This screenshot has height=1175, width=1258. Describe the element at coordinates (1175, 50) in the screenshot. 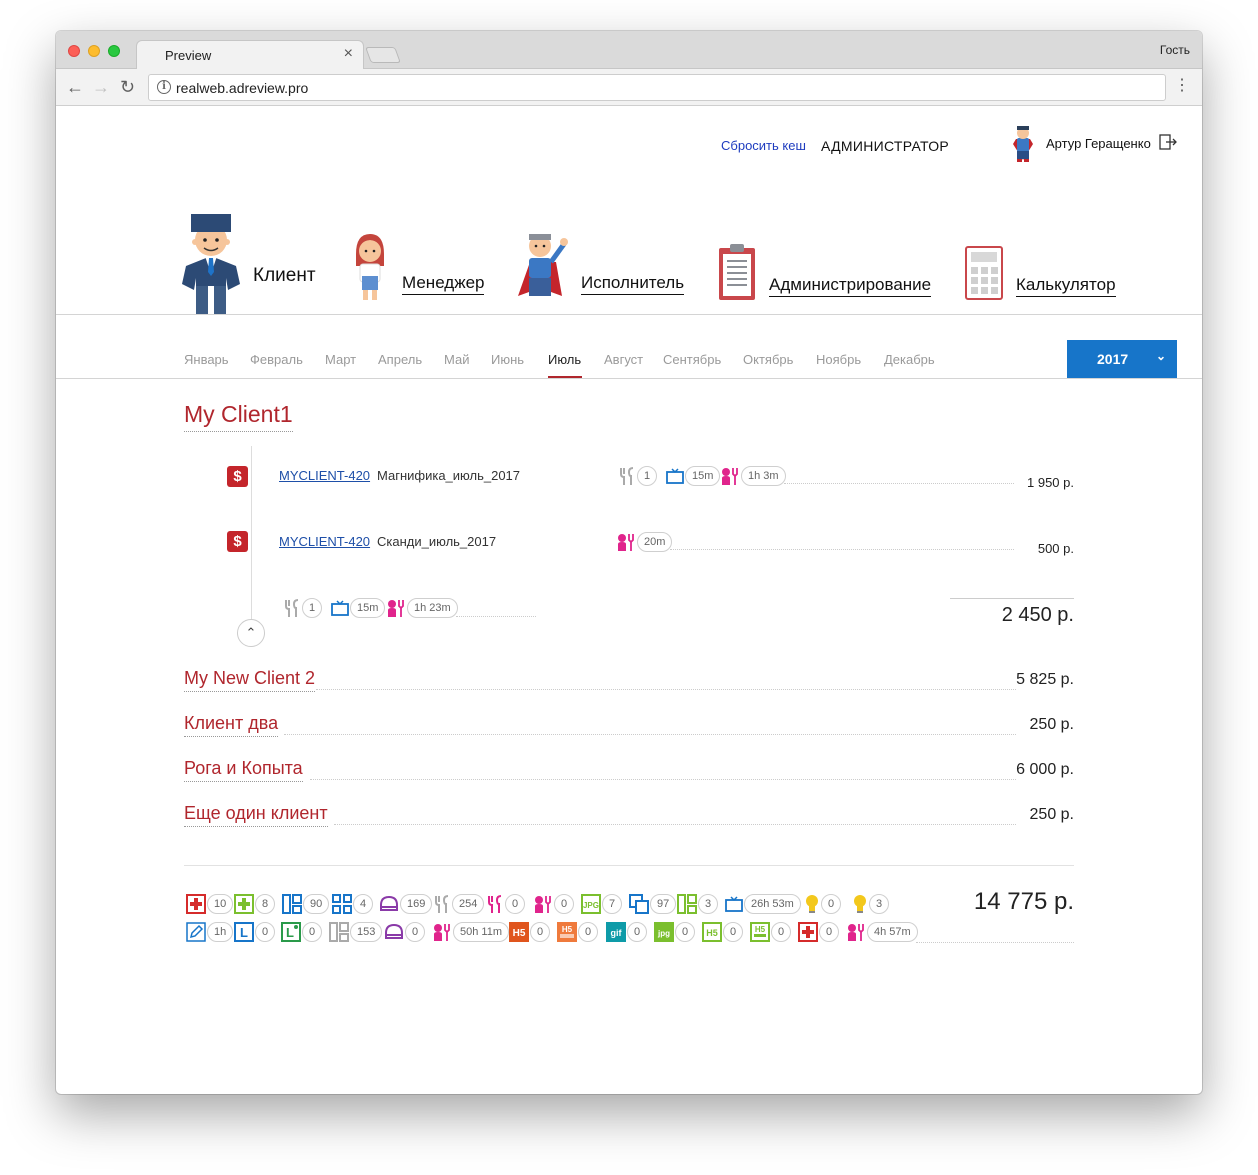

I see `guest-profile-label: Гость` at that location.